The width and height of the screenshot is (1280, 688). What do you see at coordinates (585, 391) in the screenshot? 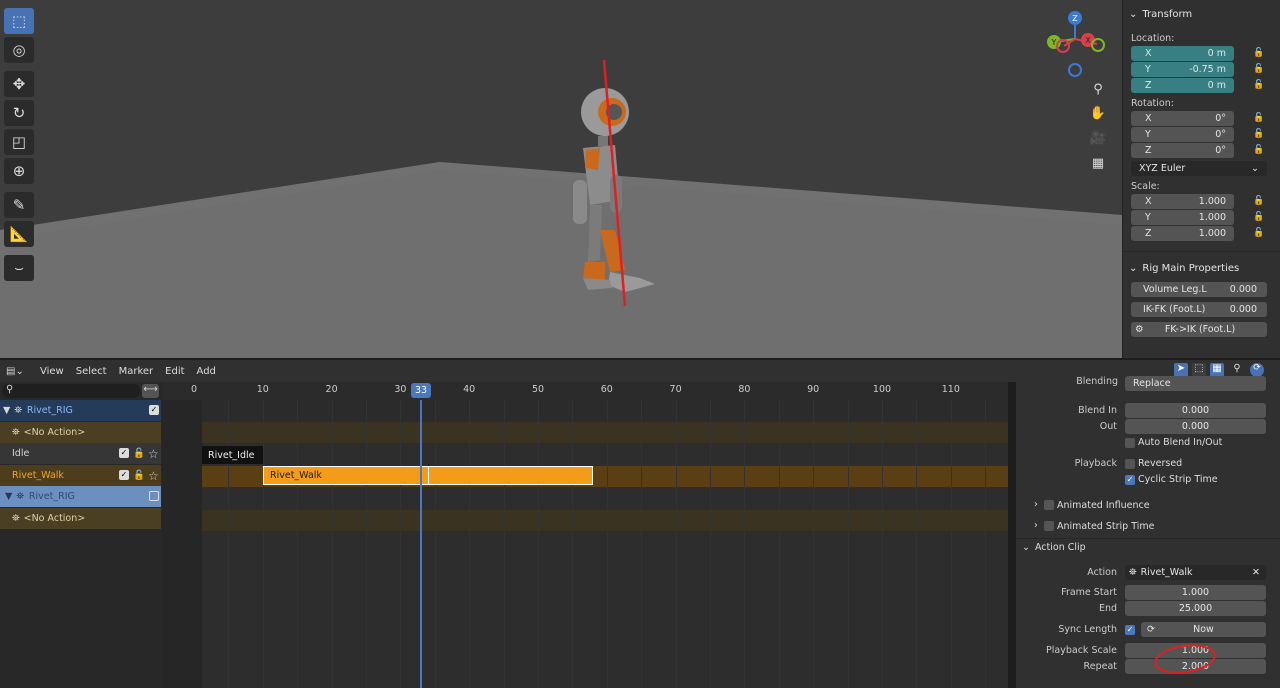
I see `frame-ruler: 0 10 20 30 40 50 60 70 80 90 100 110 33` at bounding box center [585, 391].